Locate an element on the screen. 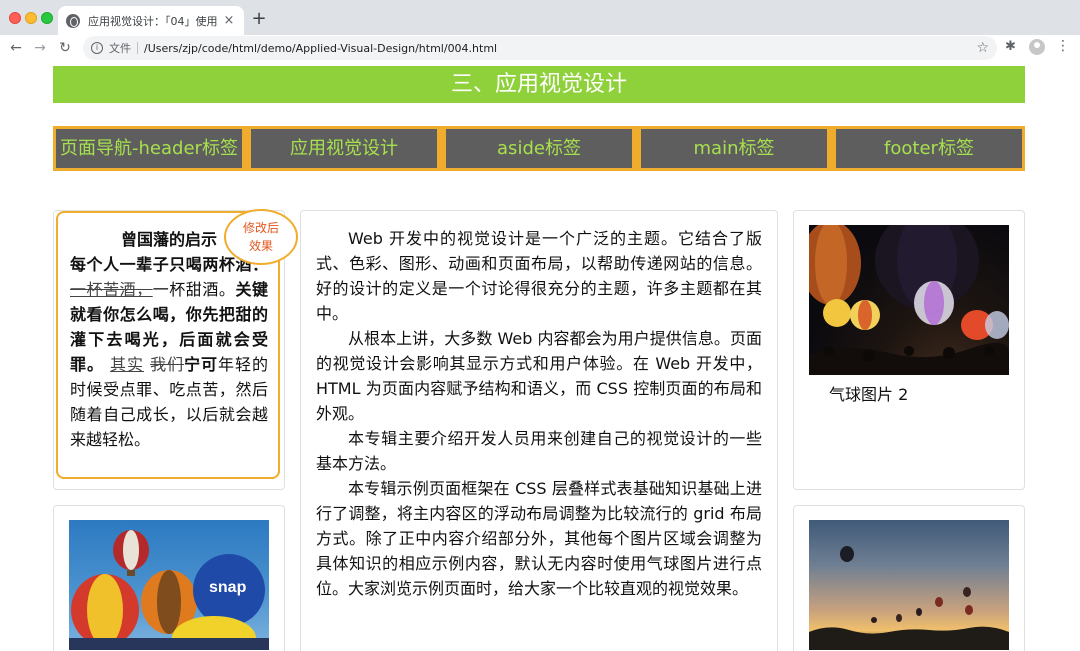 This screenshot has height=651, width=1080. nav-item-header: 页面导航-header标签 is located at coordinates (149, 148).